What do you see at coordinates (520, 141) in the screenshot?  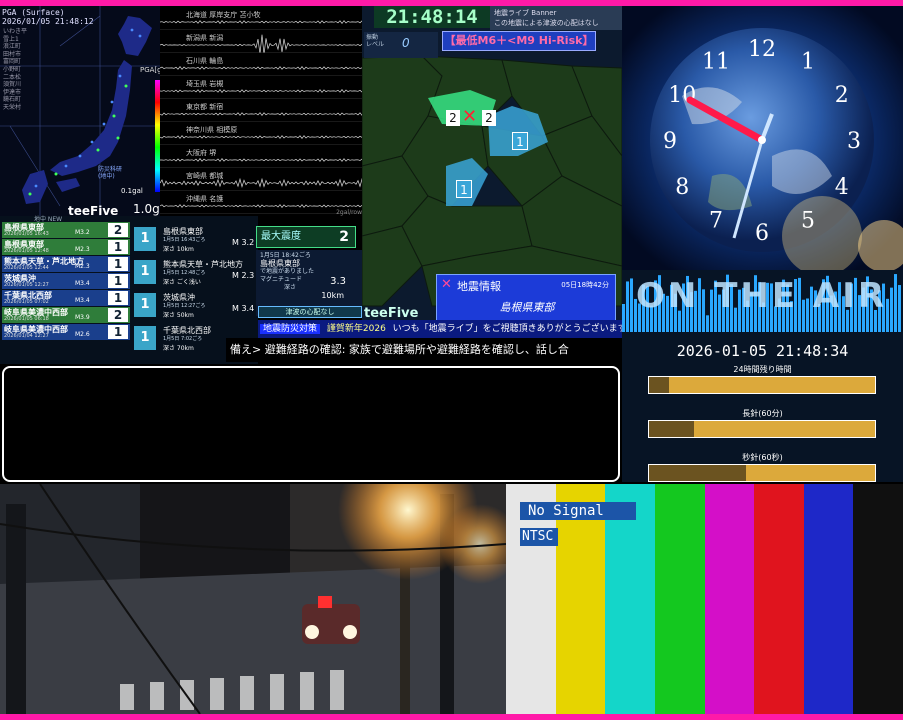 I see `intensity-marker-1a: 1` at bounding box center [520, 141].